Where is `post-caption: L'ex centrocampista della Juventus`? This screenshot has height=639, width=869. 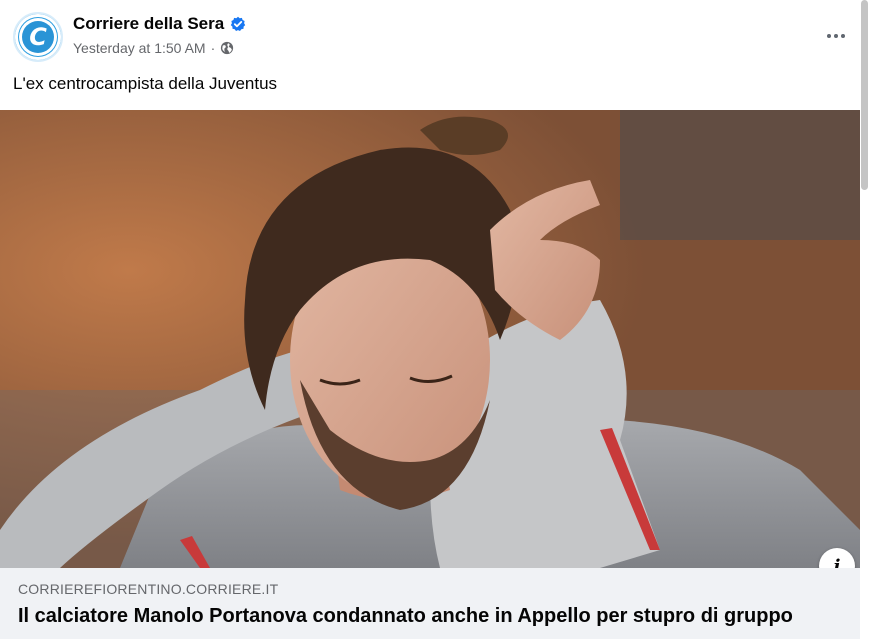 post-caption: L'ex centrocampista della Juventus is located at coordinates (145, 83).